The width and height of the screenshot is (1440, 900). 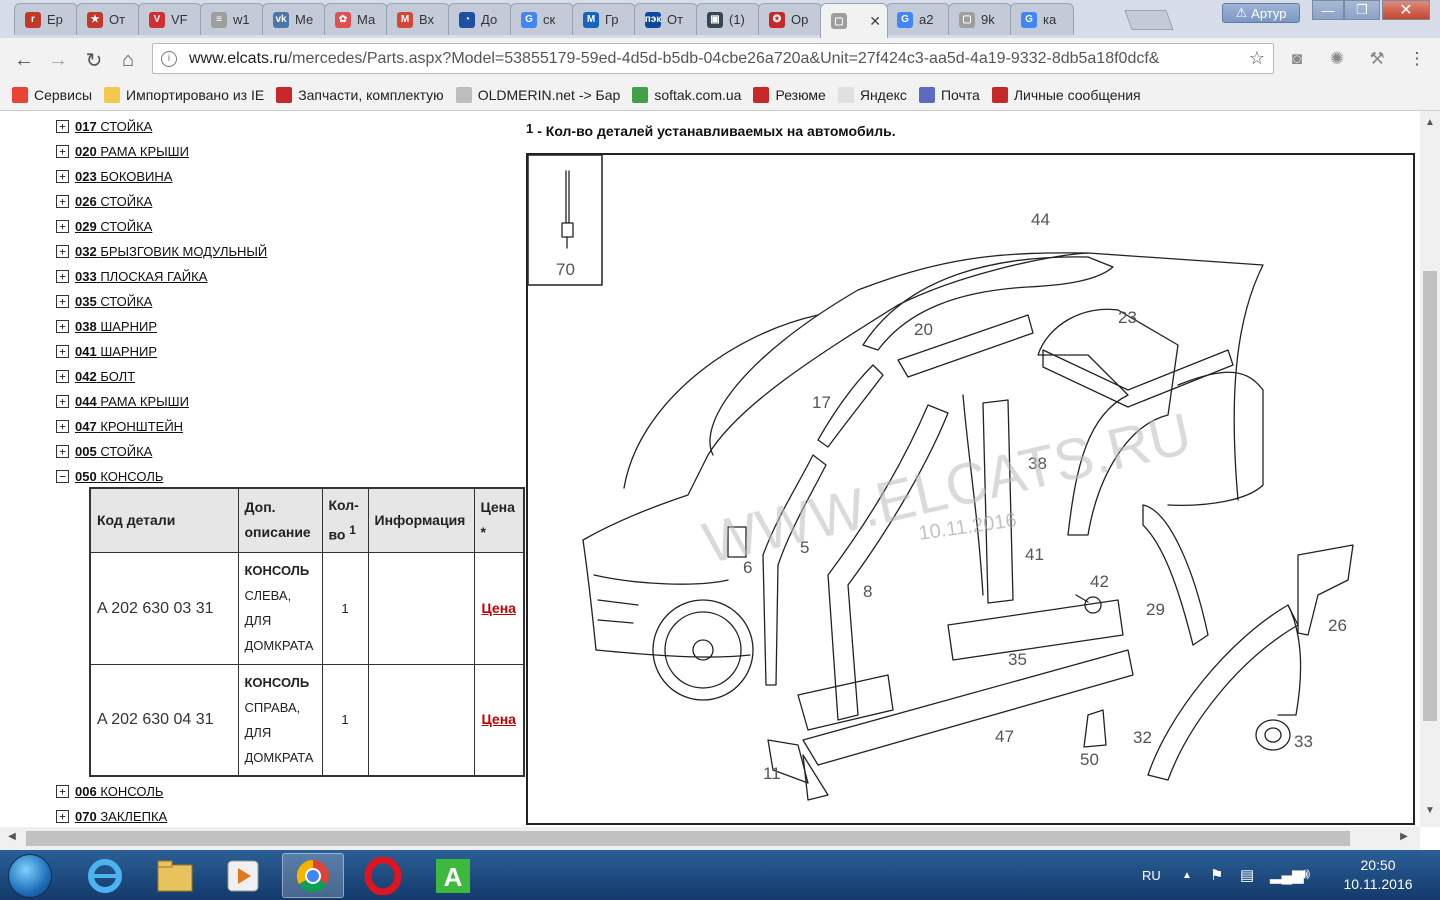 What do you see at coordinates (121, 816) in the screenshot?
I see `tree-link: 070 ЗАКЛЕПКА` at bounding box center [121, 816].